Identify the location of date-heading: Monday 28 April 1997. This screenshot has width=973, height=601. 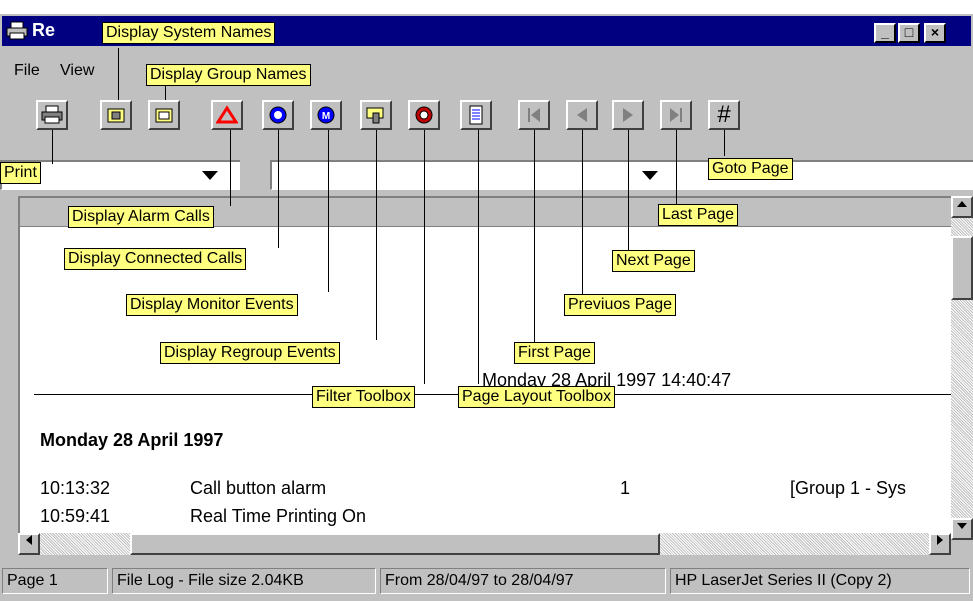
(132, 440).